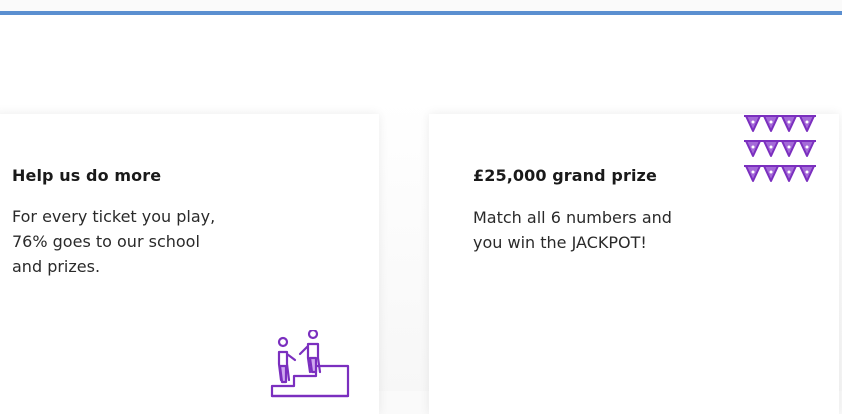  I want to click on card-title: £25,000 grand prize, so click(565, 175).